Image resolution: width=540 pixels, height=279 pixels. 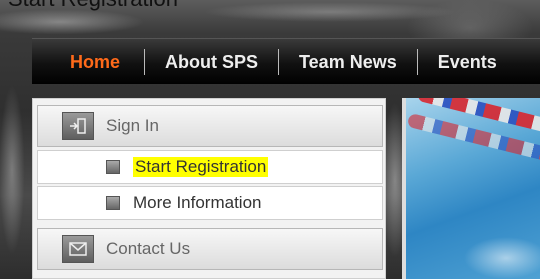 I want to click on sign-in-button: Sign In, so click(x=210, y=126).